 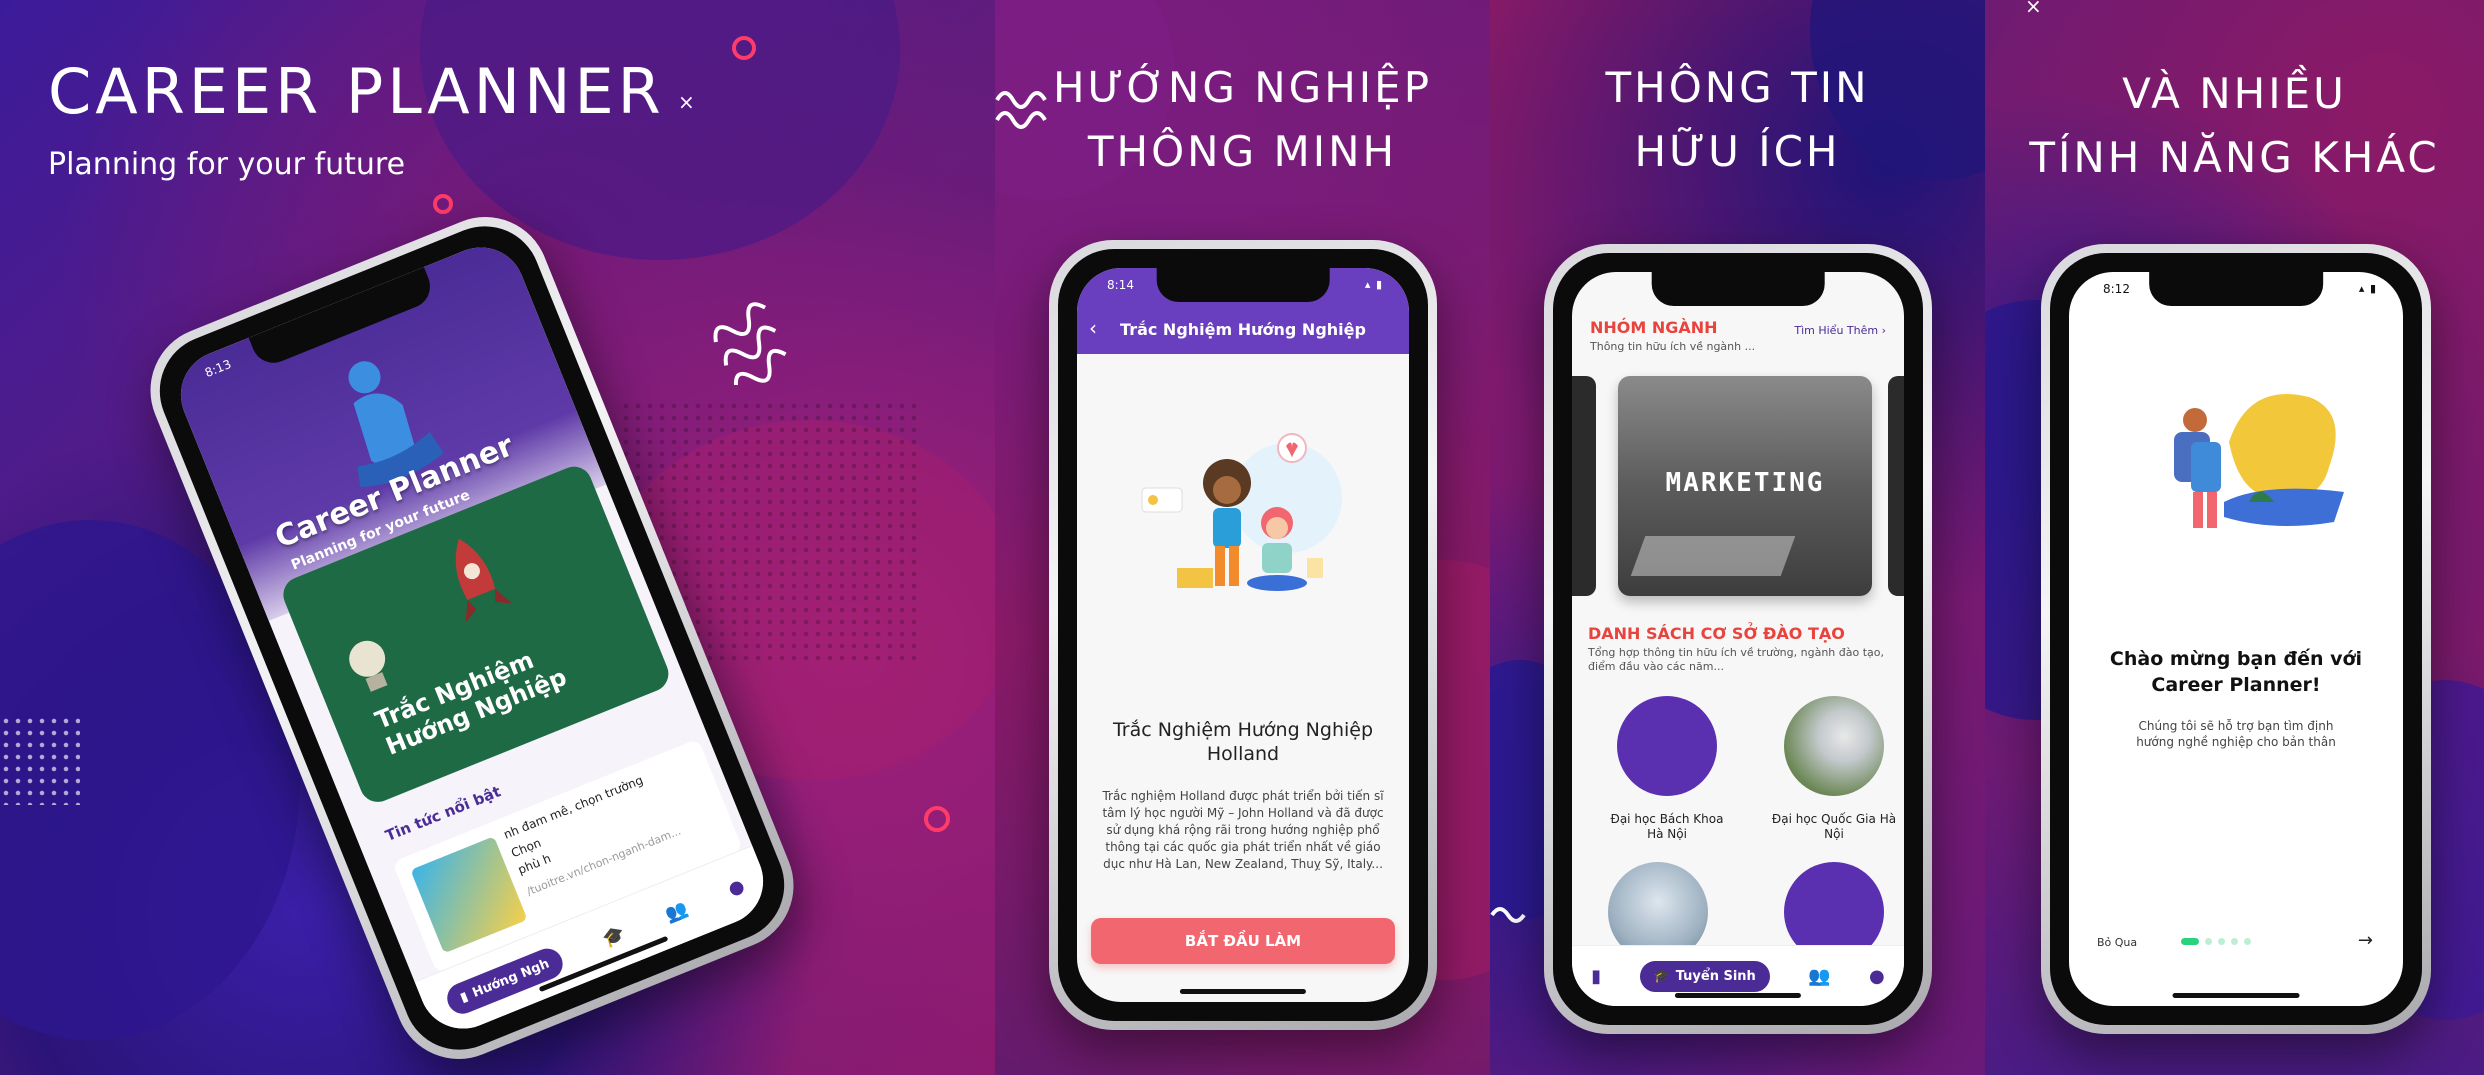 What do you see at coordinates (1745, 483) in the screenshot?
I see `major-card-label: MARKETING` at bounding box center [1745, 483].